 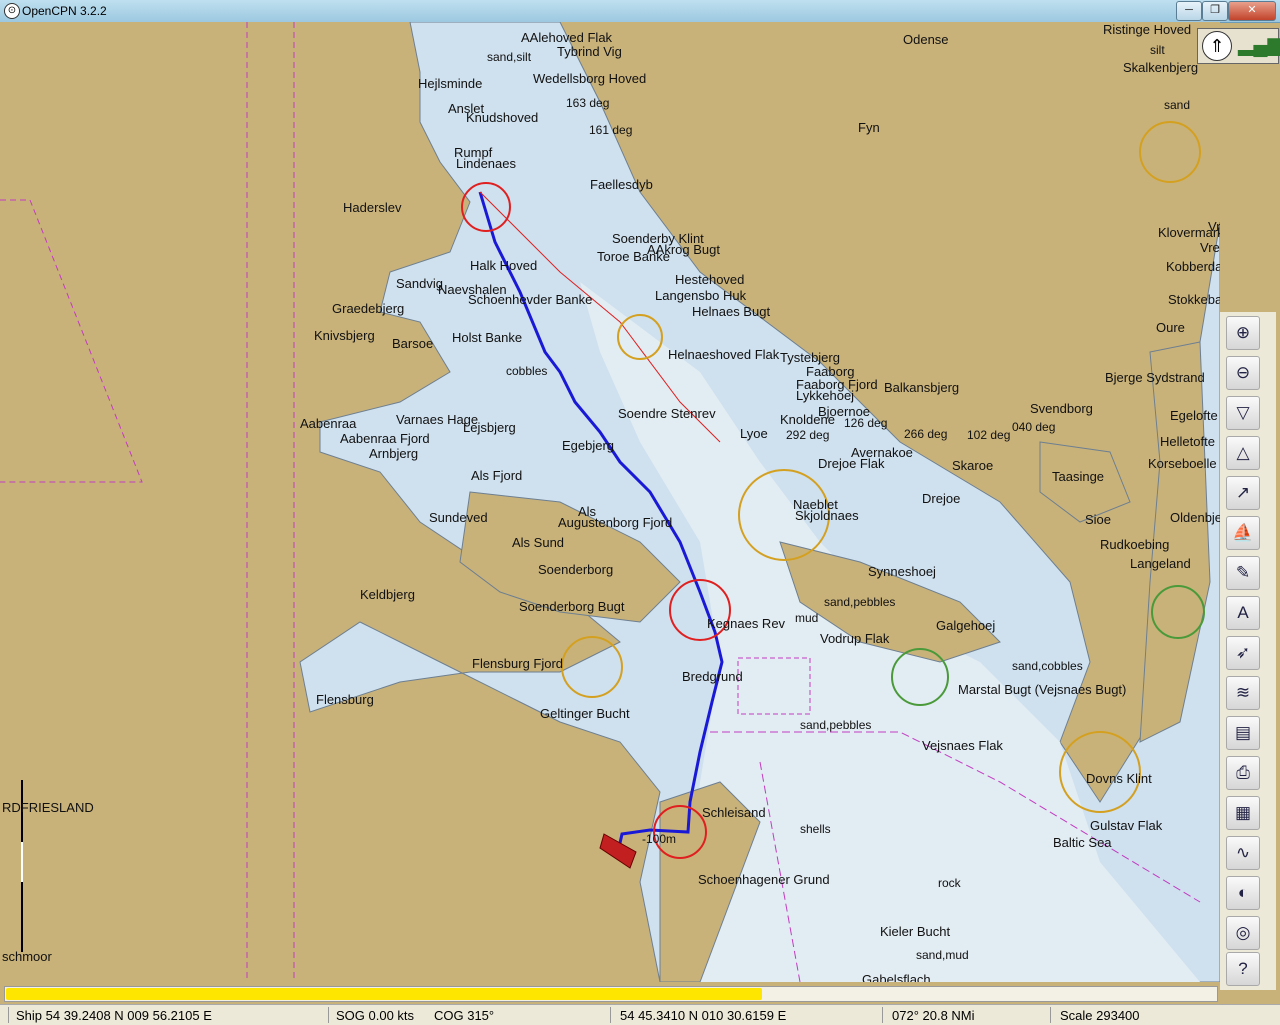 I want to click on place-label: Vresen N-Flak, so click(x=1214, y=226).